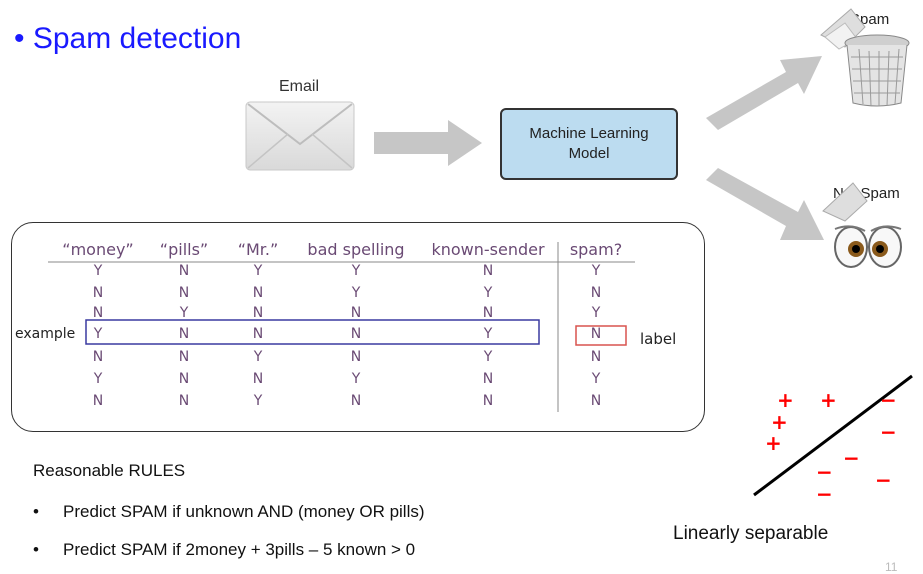 The width and height of the screenshot is (923, 574). I want to click on example-row-highlight, so click(312, 332).